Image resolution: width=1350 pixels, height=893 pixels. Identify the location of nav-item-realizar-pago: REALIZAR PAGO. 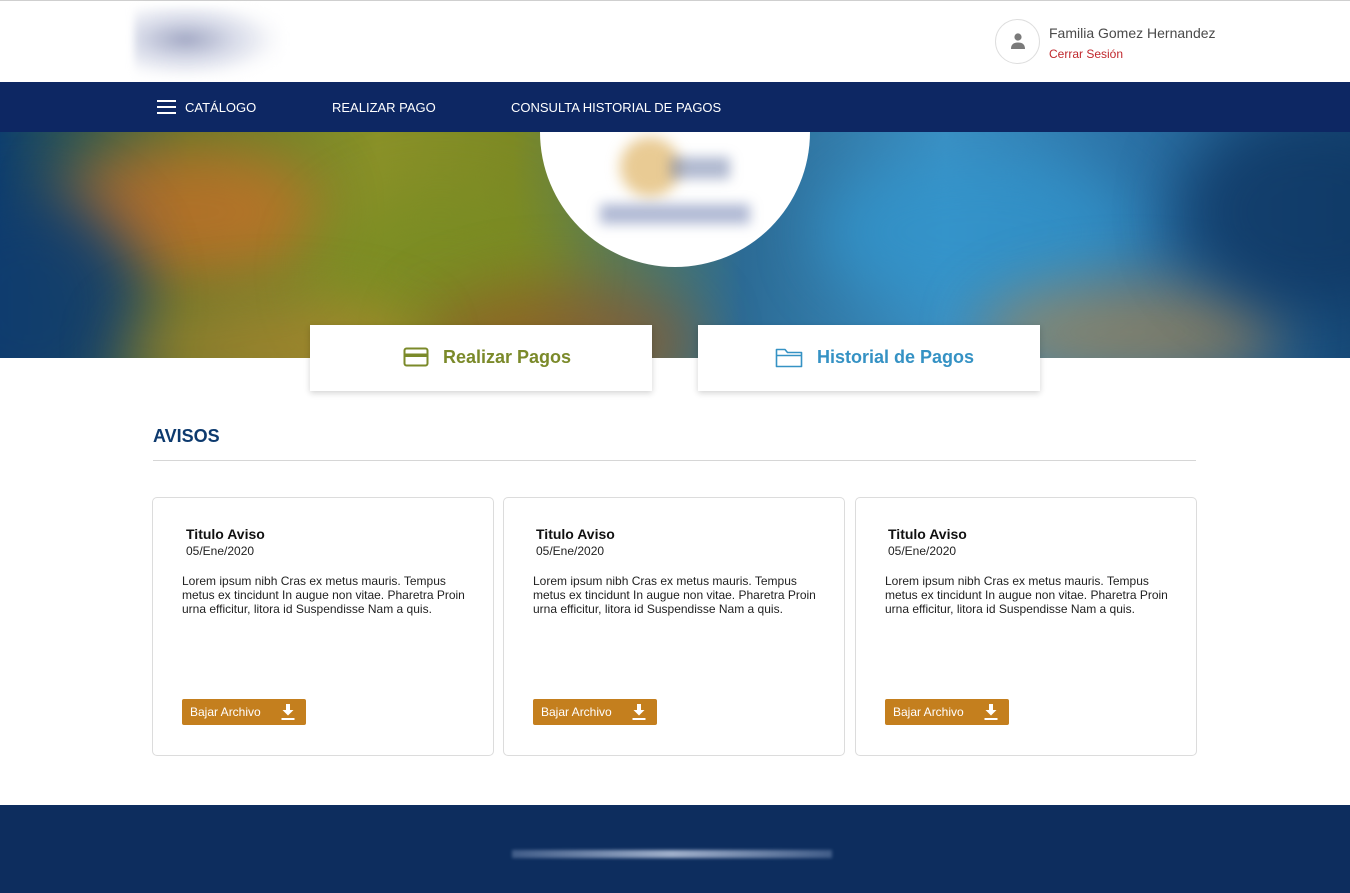
(384, 107).